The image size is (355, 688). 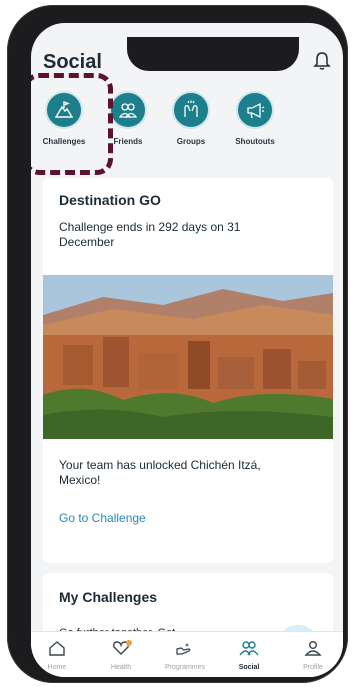 I want to click on hand-stars-icon, so click(x=183, y=649).